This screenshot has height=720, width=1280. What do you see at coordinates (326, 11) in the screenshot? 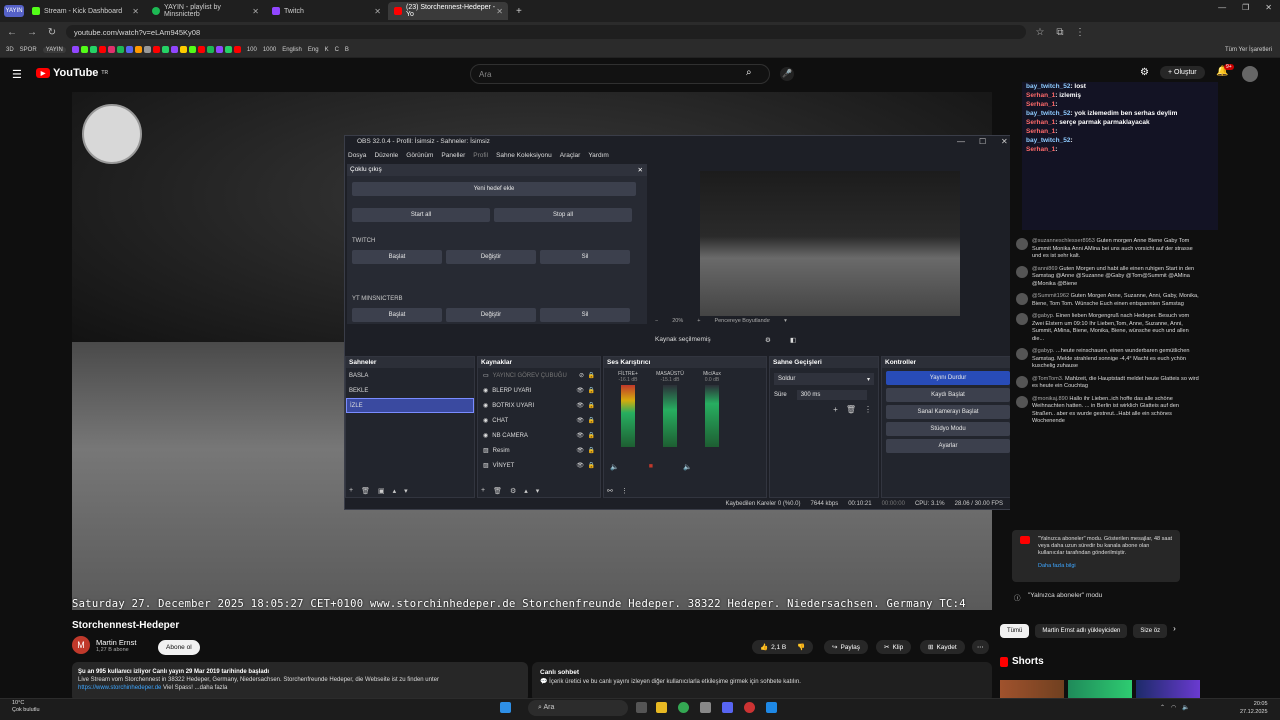
I see `tab-twitch: Twitch ✕` at bounding box center [326, 11].